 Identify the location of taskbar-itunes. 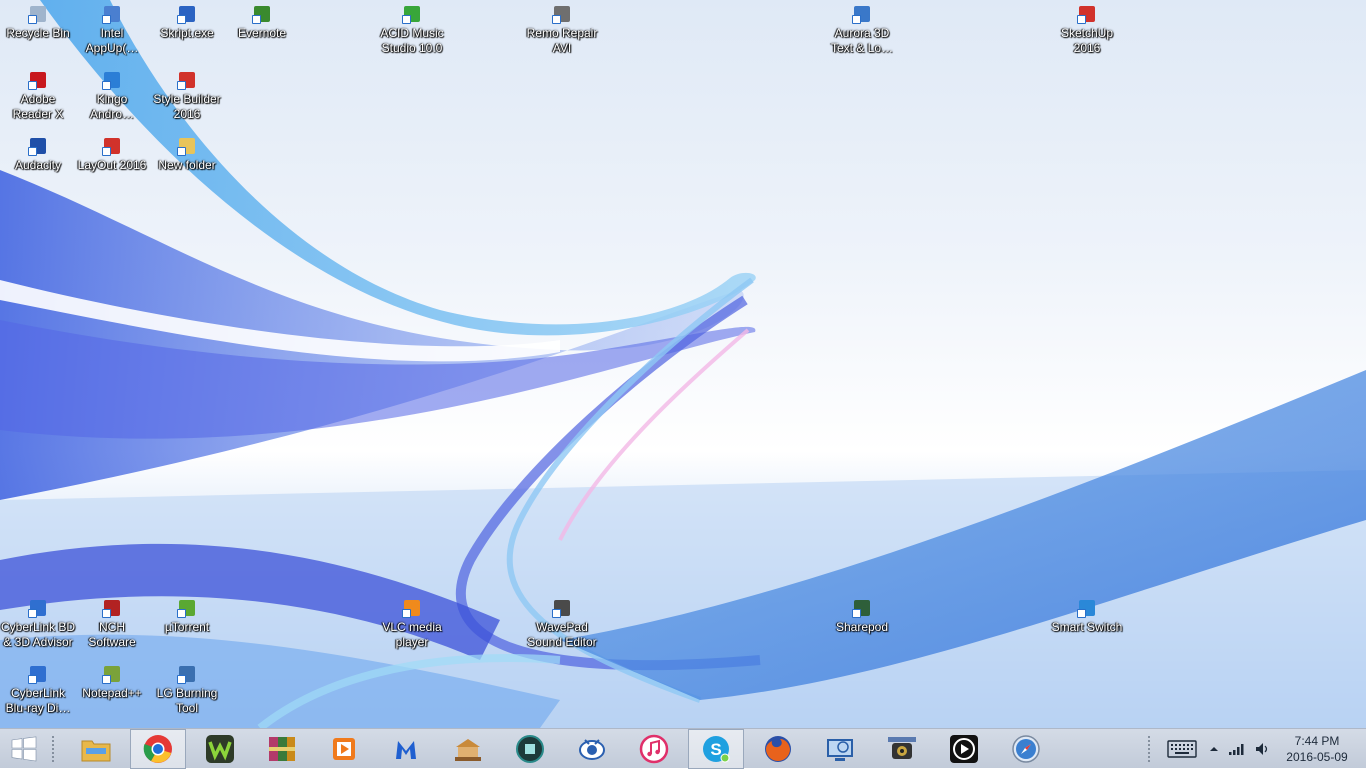
(654, 749).